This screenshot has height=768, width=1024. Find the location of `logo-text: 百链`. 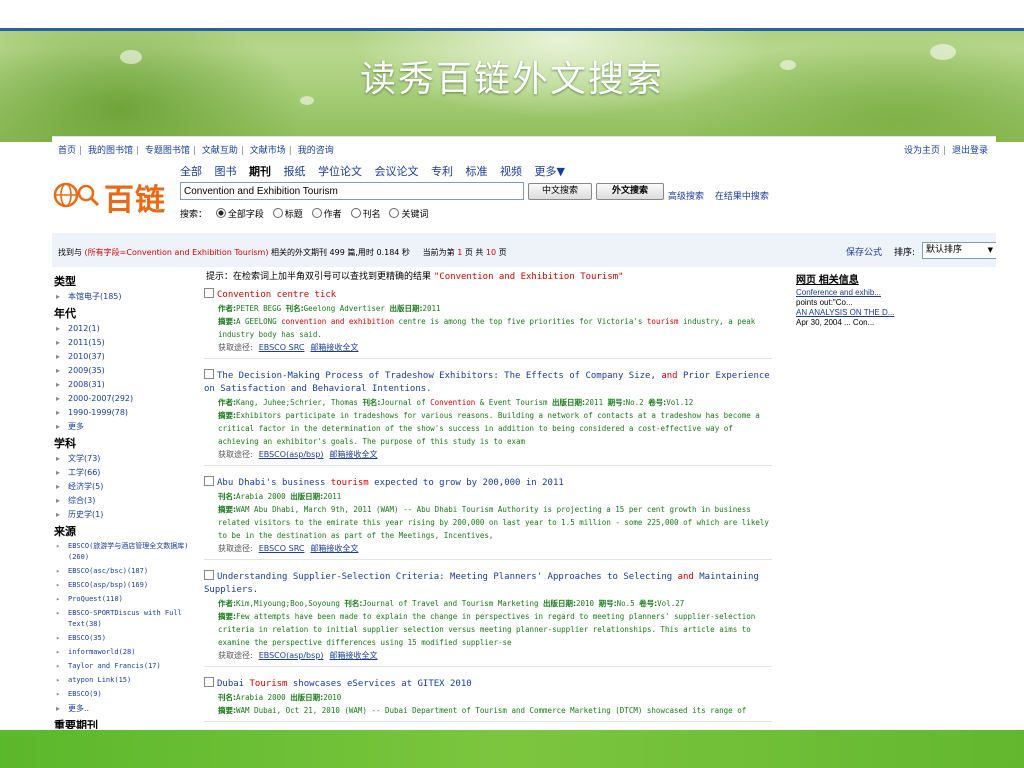

logo-text: 百链 is located at coordinates (135, 200).